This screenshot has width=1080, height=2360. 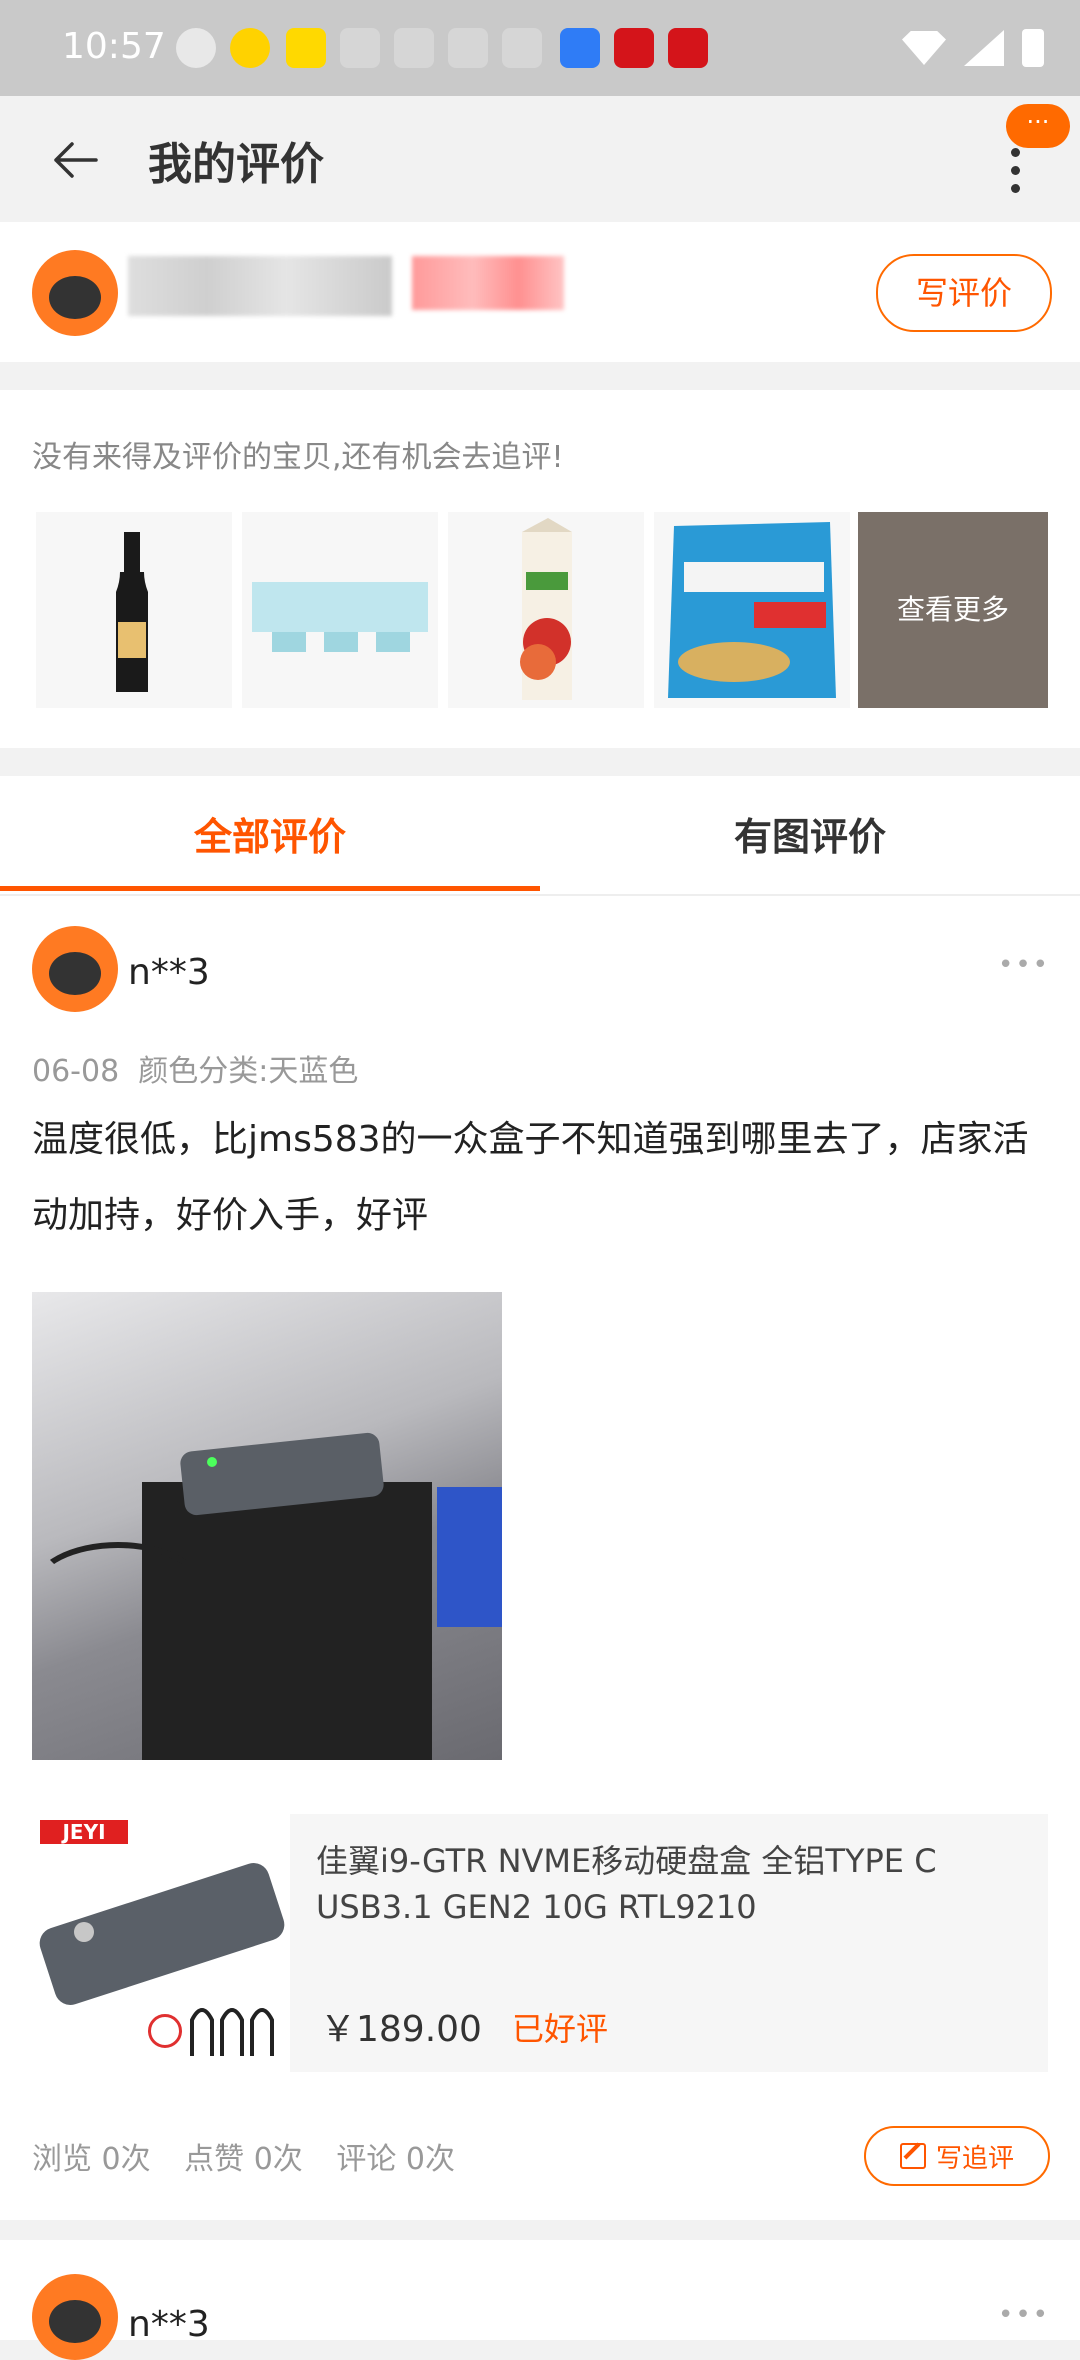 What do you see at coordinates (1024, 965) in the screenshot?
I see `review-more-icon: •••` at bounding box center [1024, 965].